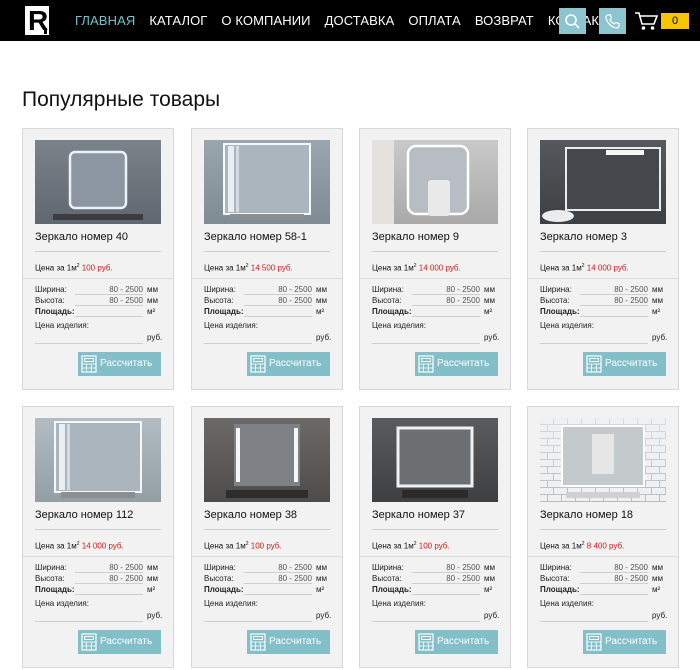 This screenshot has height=670, width=700. What do you see at coordinates (255, 237) in the screenshot?
I see `product-name: Зеркало номер 58-1` at bounding box center [255, 237].